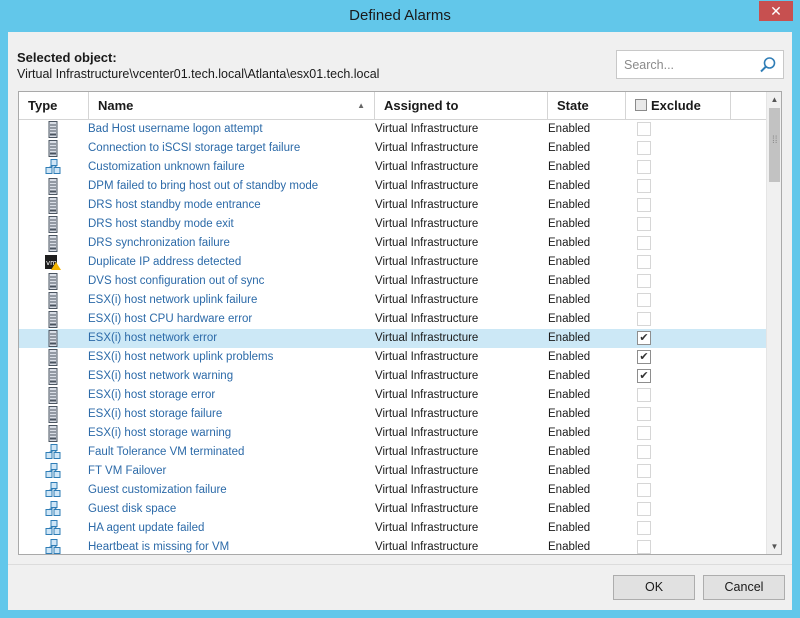  What do you see at coordinates (172, 300) in the screenshot?
I see `alarm-name: ESX(i) host network uplink failure` at bounding box center [172, 300].